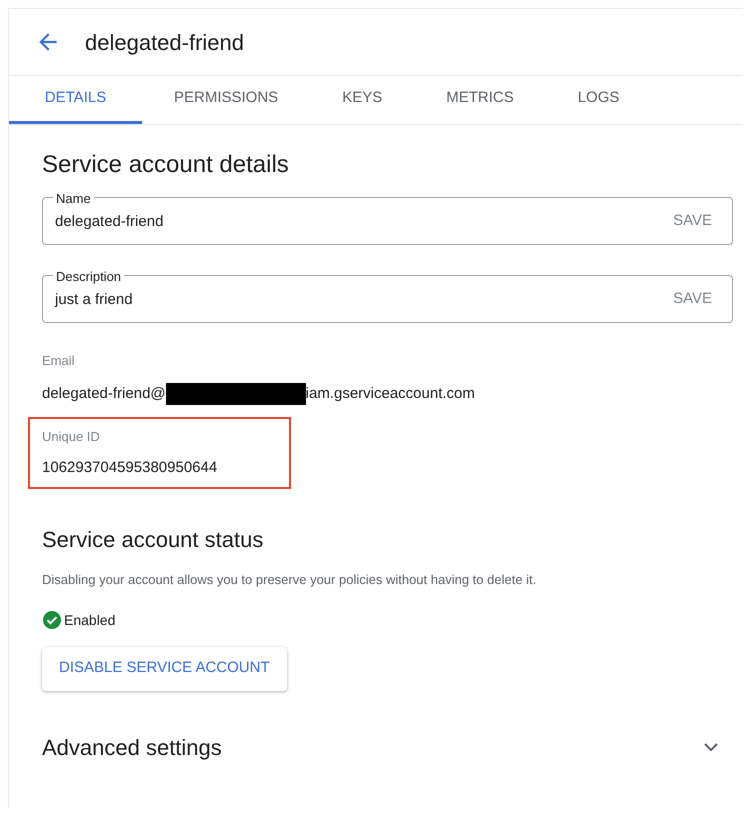 This screenshot has width=751, height=815. What do you see at coordinates (387, 747) in the screenshot?
I see `advanced-settings-row: Advanced settings` at bounding box center [387, 747].